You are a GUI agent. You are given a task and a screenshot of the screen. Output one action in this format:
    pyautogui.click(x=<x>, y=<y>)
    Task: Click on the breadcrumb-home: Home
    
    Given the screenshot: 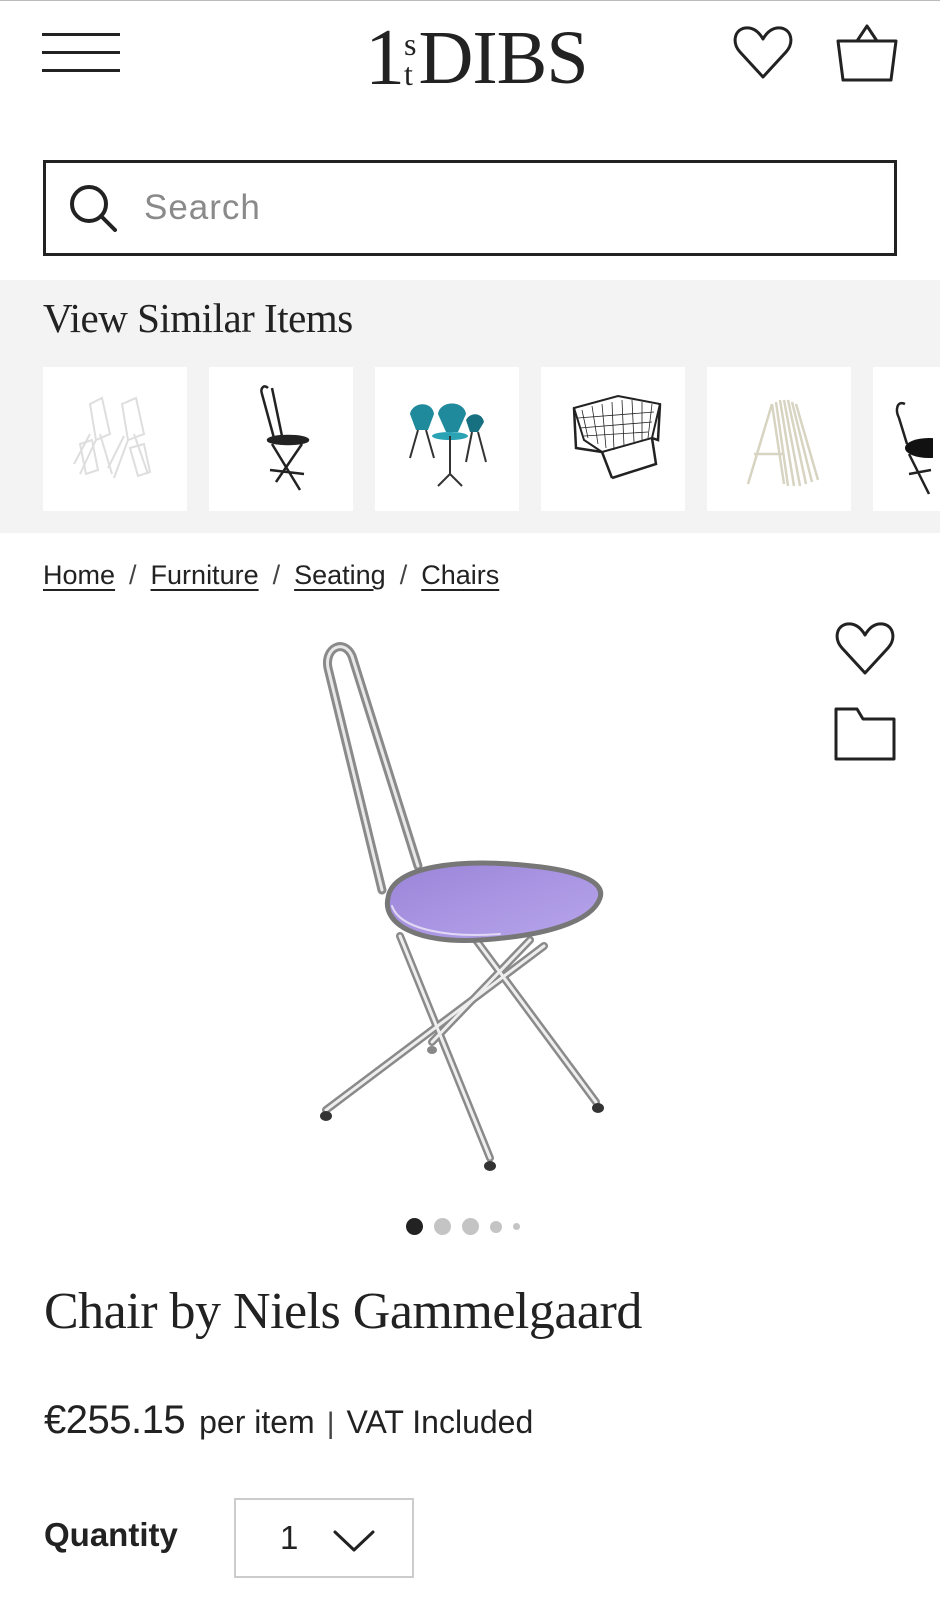 What is the action you would take?
    pyautogui.click(x=79, y=575)
    